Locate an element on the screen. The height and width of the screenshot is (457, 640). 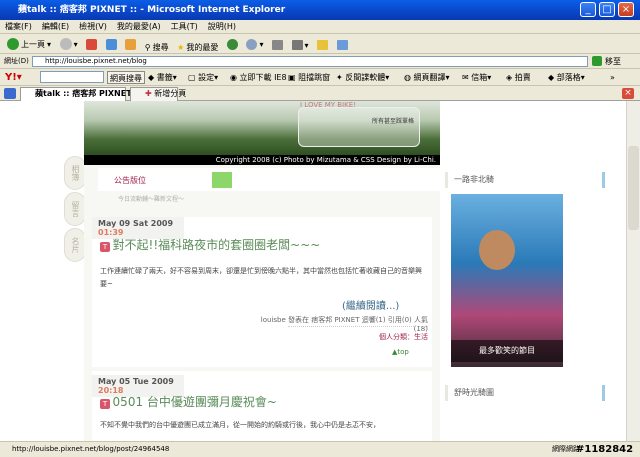
scrollbar-thumb is located at coordinates (633, 188).